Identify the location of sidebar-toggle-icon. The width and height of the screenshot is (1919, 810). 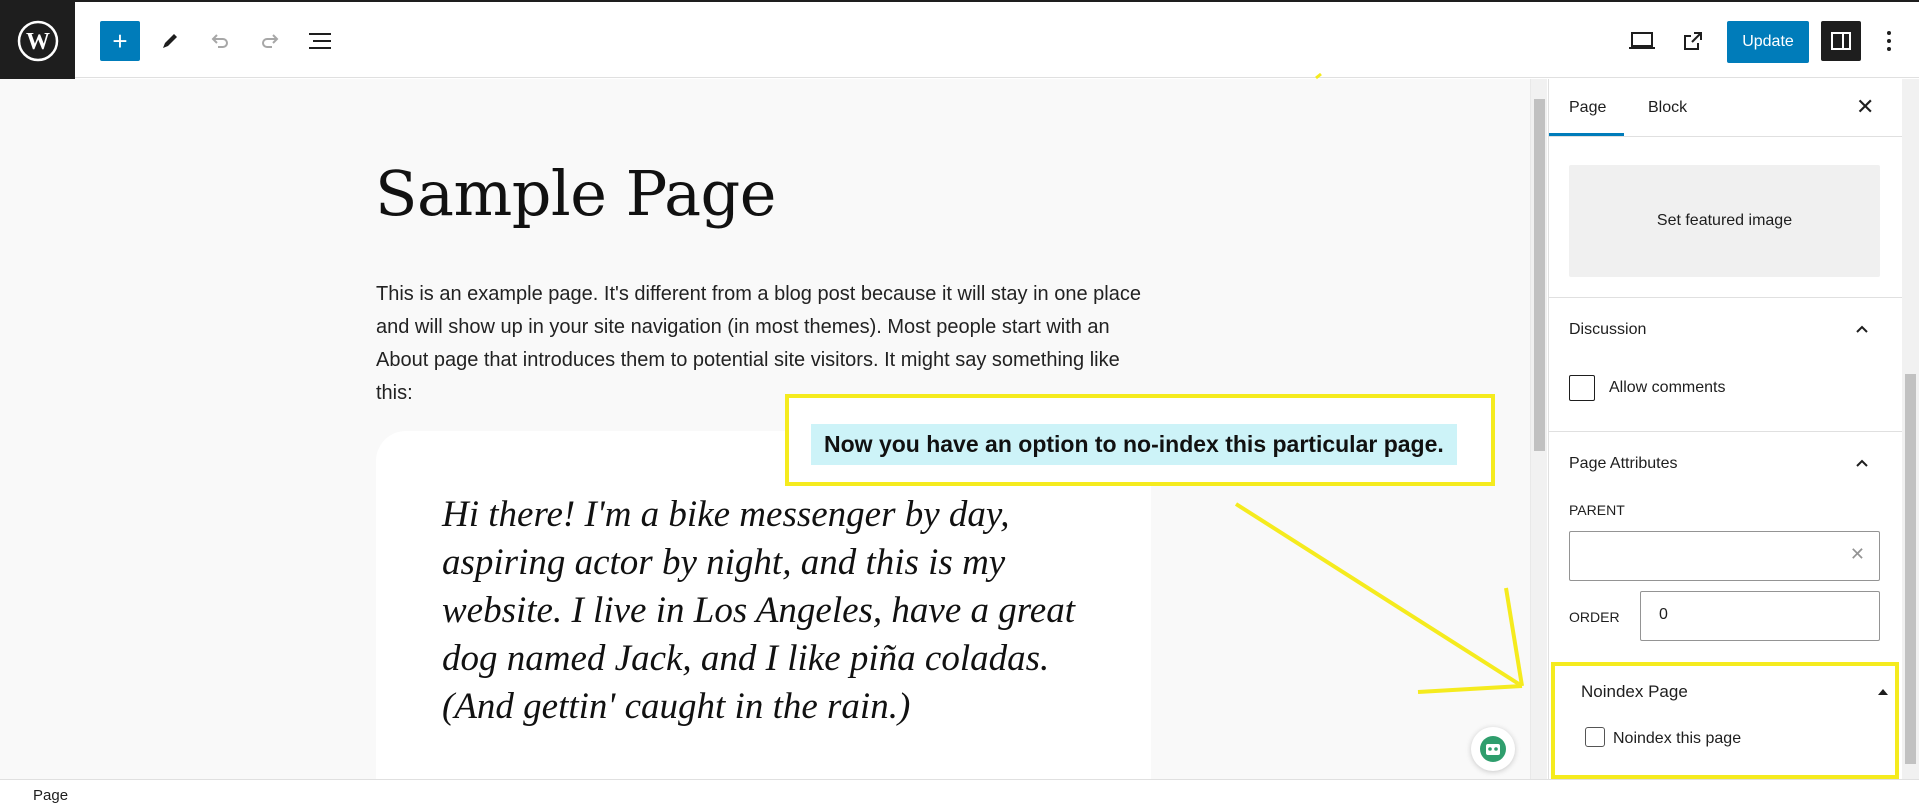
(1841, 41).